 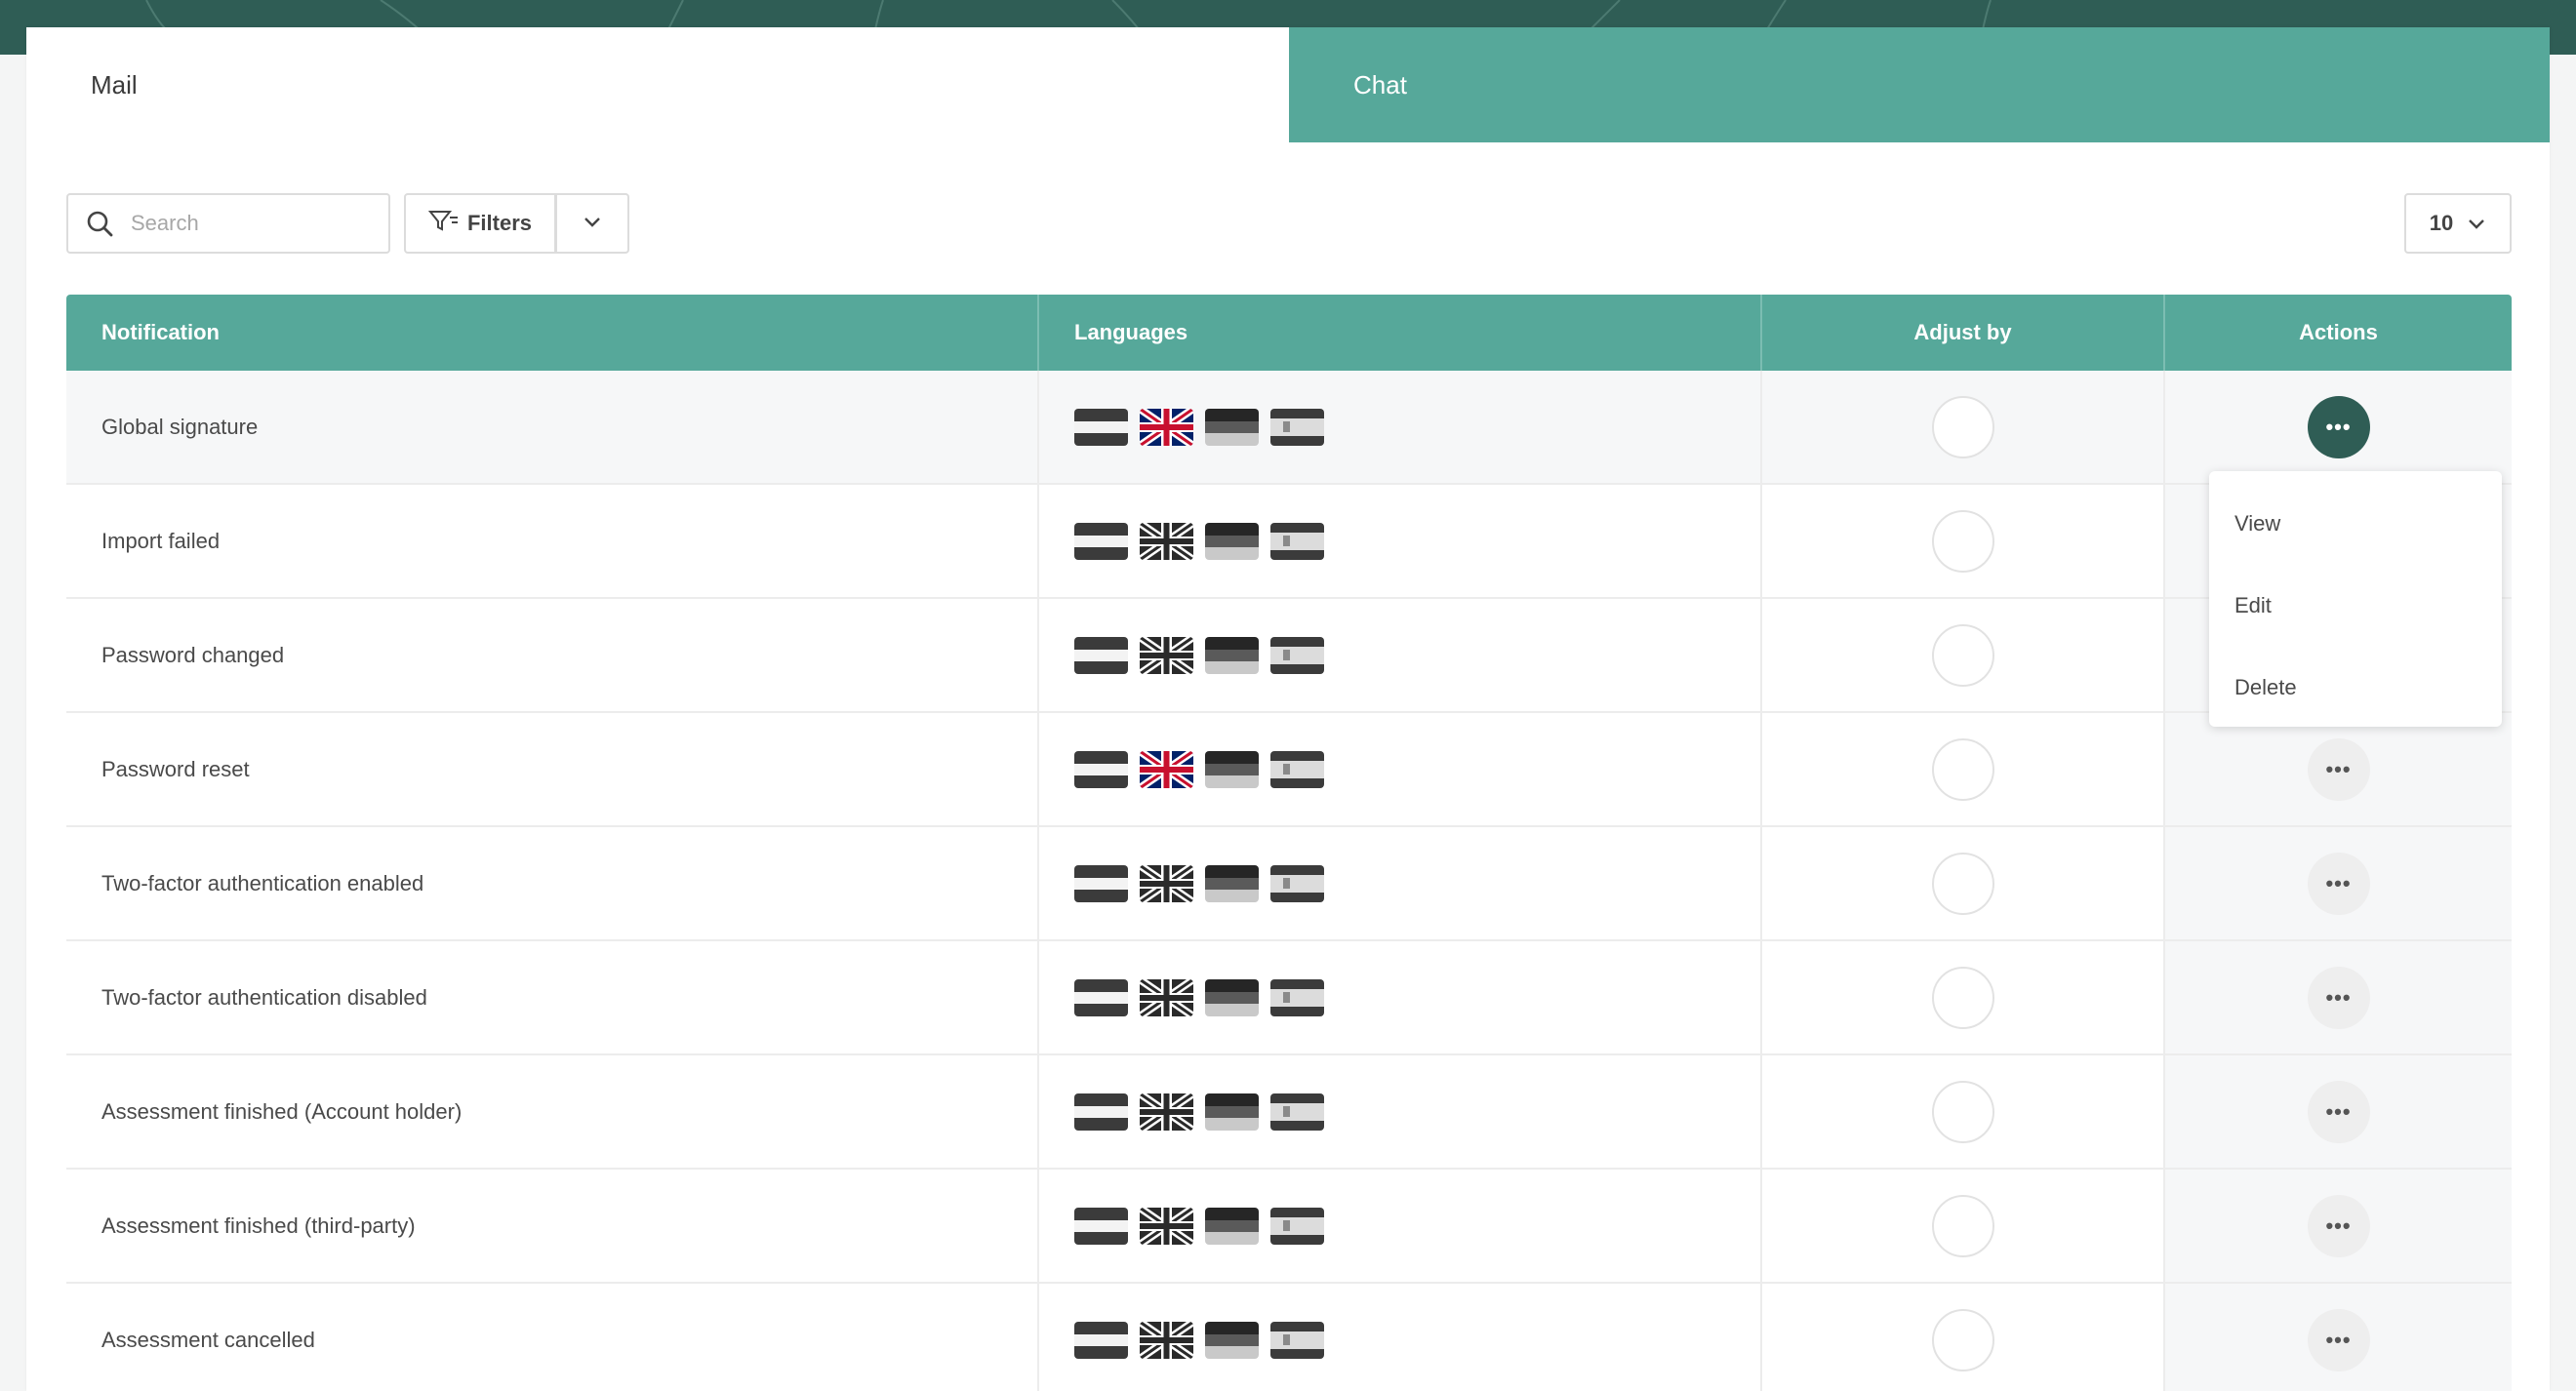 I want to click on chevron-down-icon, so click(x=2476, y=223).